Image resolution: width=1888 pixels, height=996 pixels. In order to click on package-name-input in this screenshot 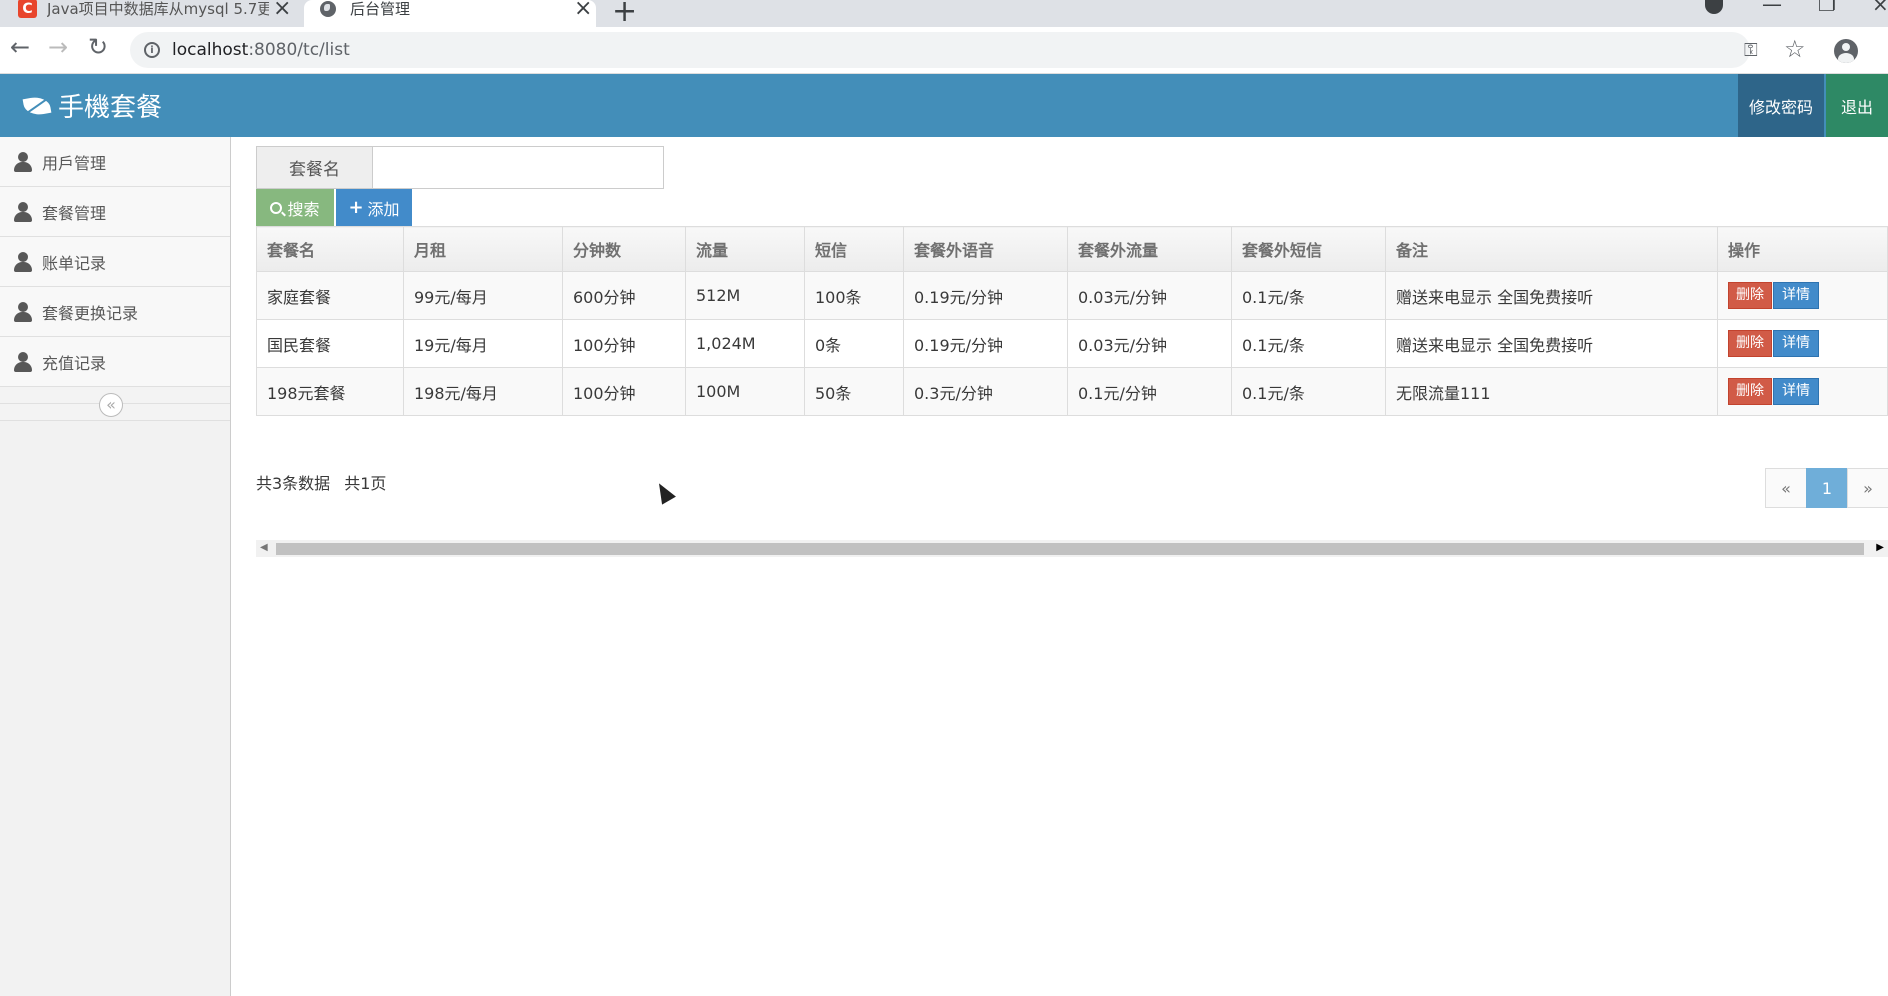, I will do `click(518, 167)`.